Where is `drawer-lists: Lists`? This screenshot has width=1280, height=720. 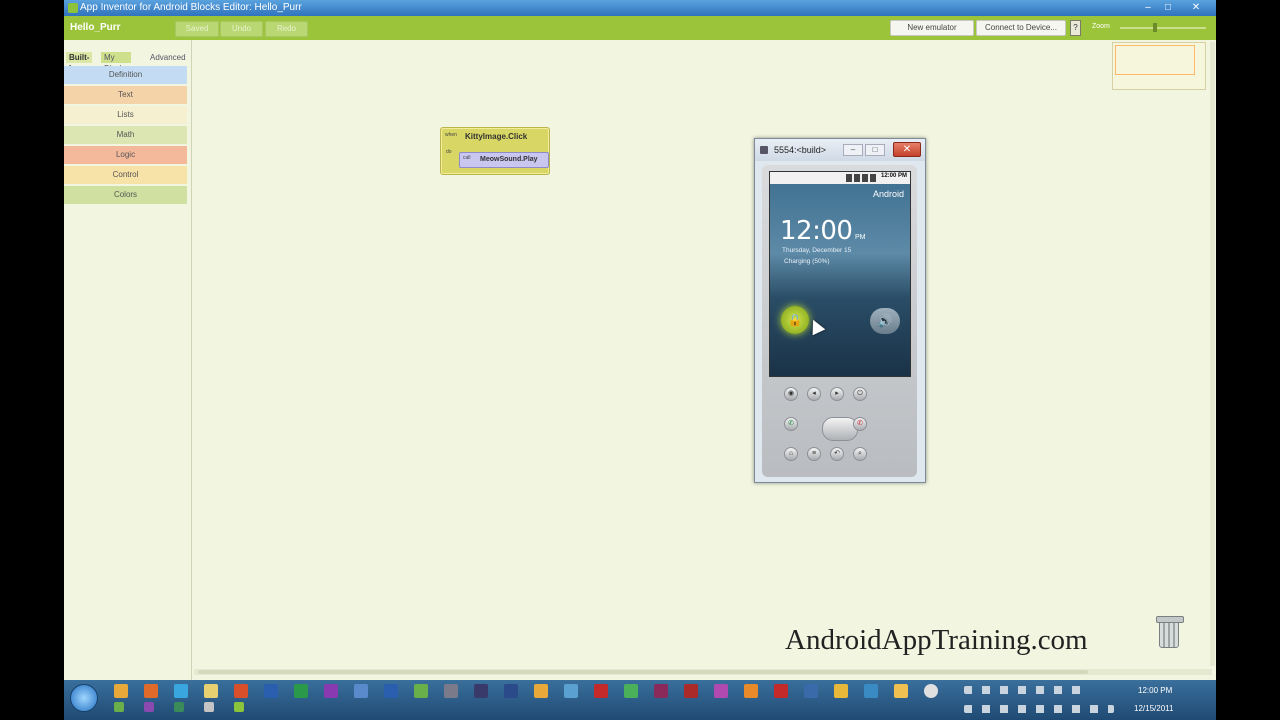 drawer-lists: Lists is located at coordinates (125, 115).